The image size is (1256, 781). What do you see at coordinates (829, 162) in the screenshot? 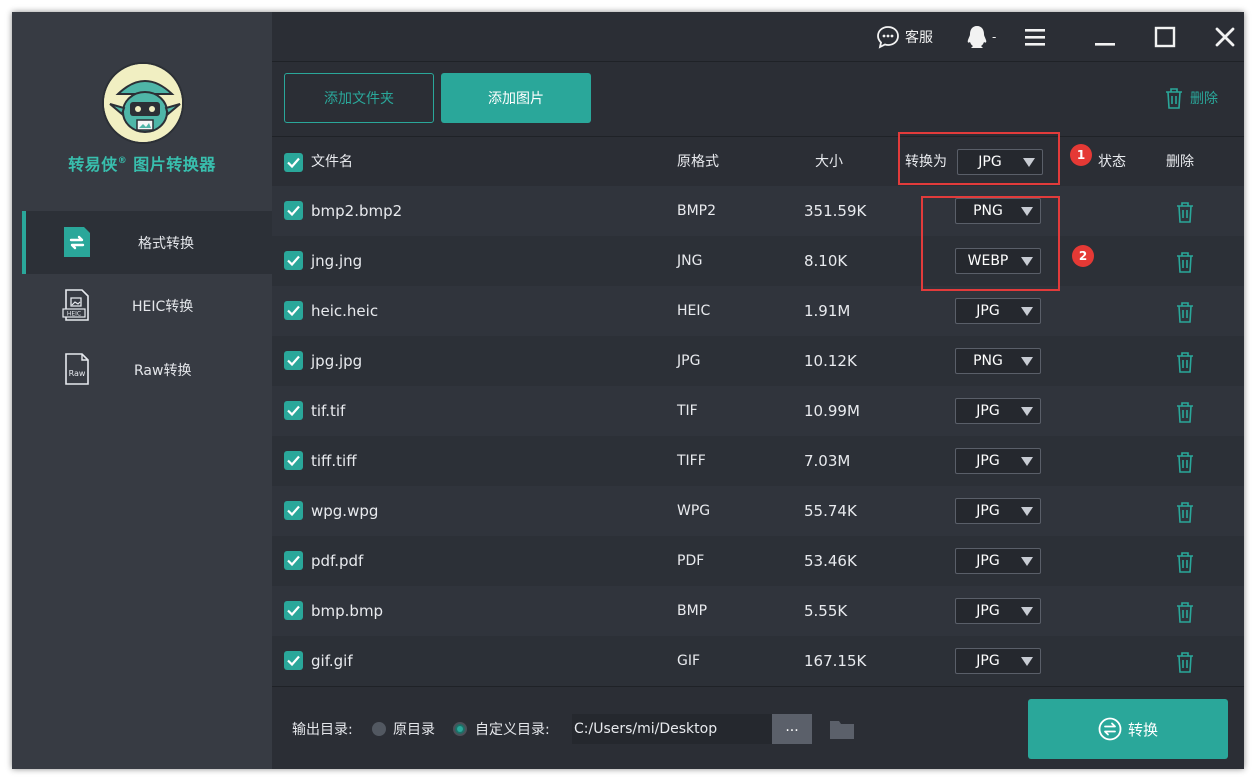
I see `header-size: 大小` at bounding box center [829, 162].